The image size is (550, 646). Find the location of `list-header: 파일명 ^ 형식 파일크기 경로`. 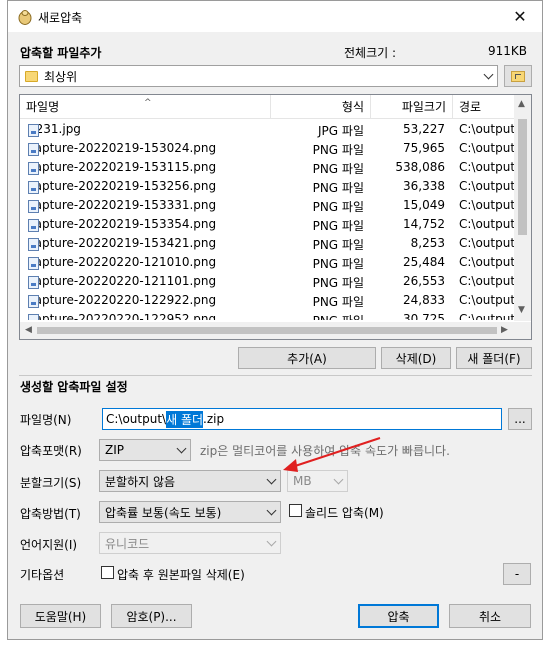

list-header: 파일명 ^ 형식 파일크기 경로 is located at coordinates (267, 107).